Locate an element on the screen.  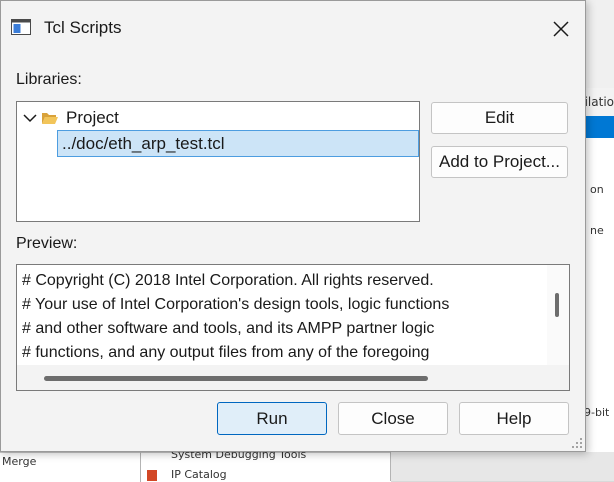
chevron-down-icon is located at coordinates (30, 118).